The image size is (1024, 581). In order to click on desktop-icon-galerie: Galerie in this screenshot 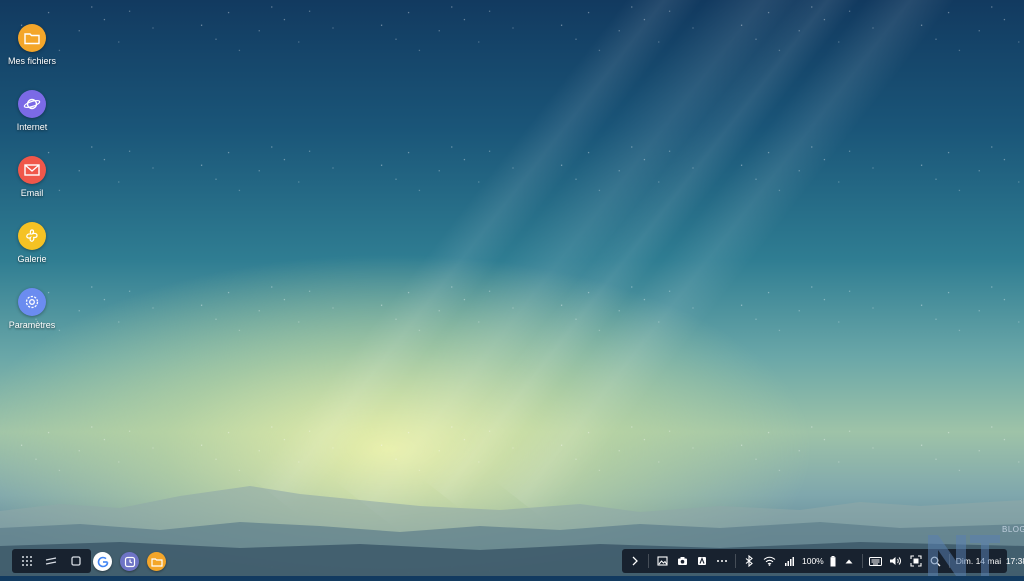, I will do `click(32, 243)`.